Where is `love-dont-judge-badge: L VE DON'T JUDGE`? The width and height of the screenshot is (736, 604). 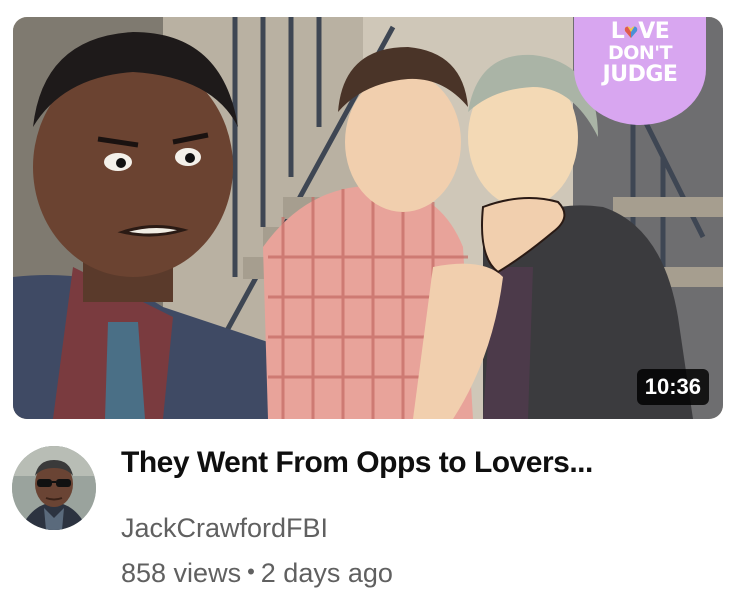 love-dont-judge-badge: L VE DON'T JUDGE is located at coordinates (640, 71).